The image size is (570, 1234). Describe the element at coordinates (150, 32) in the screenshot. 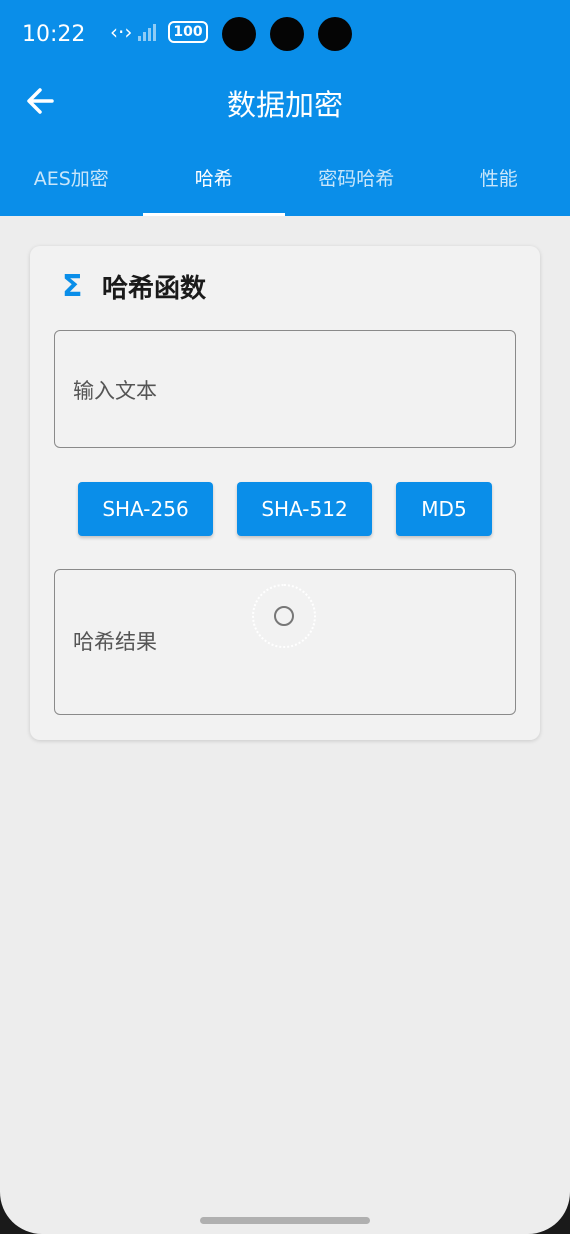

I see `signal-icon` at that location.